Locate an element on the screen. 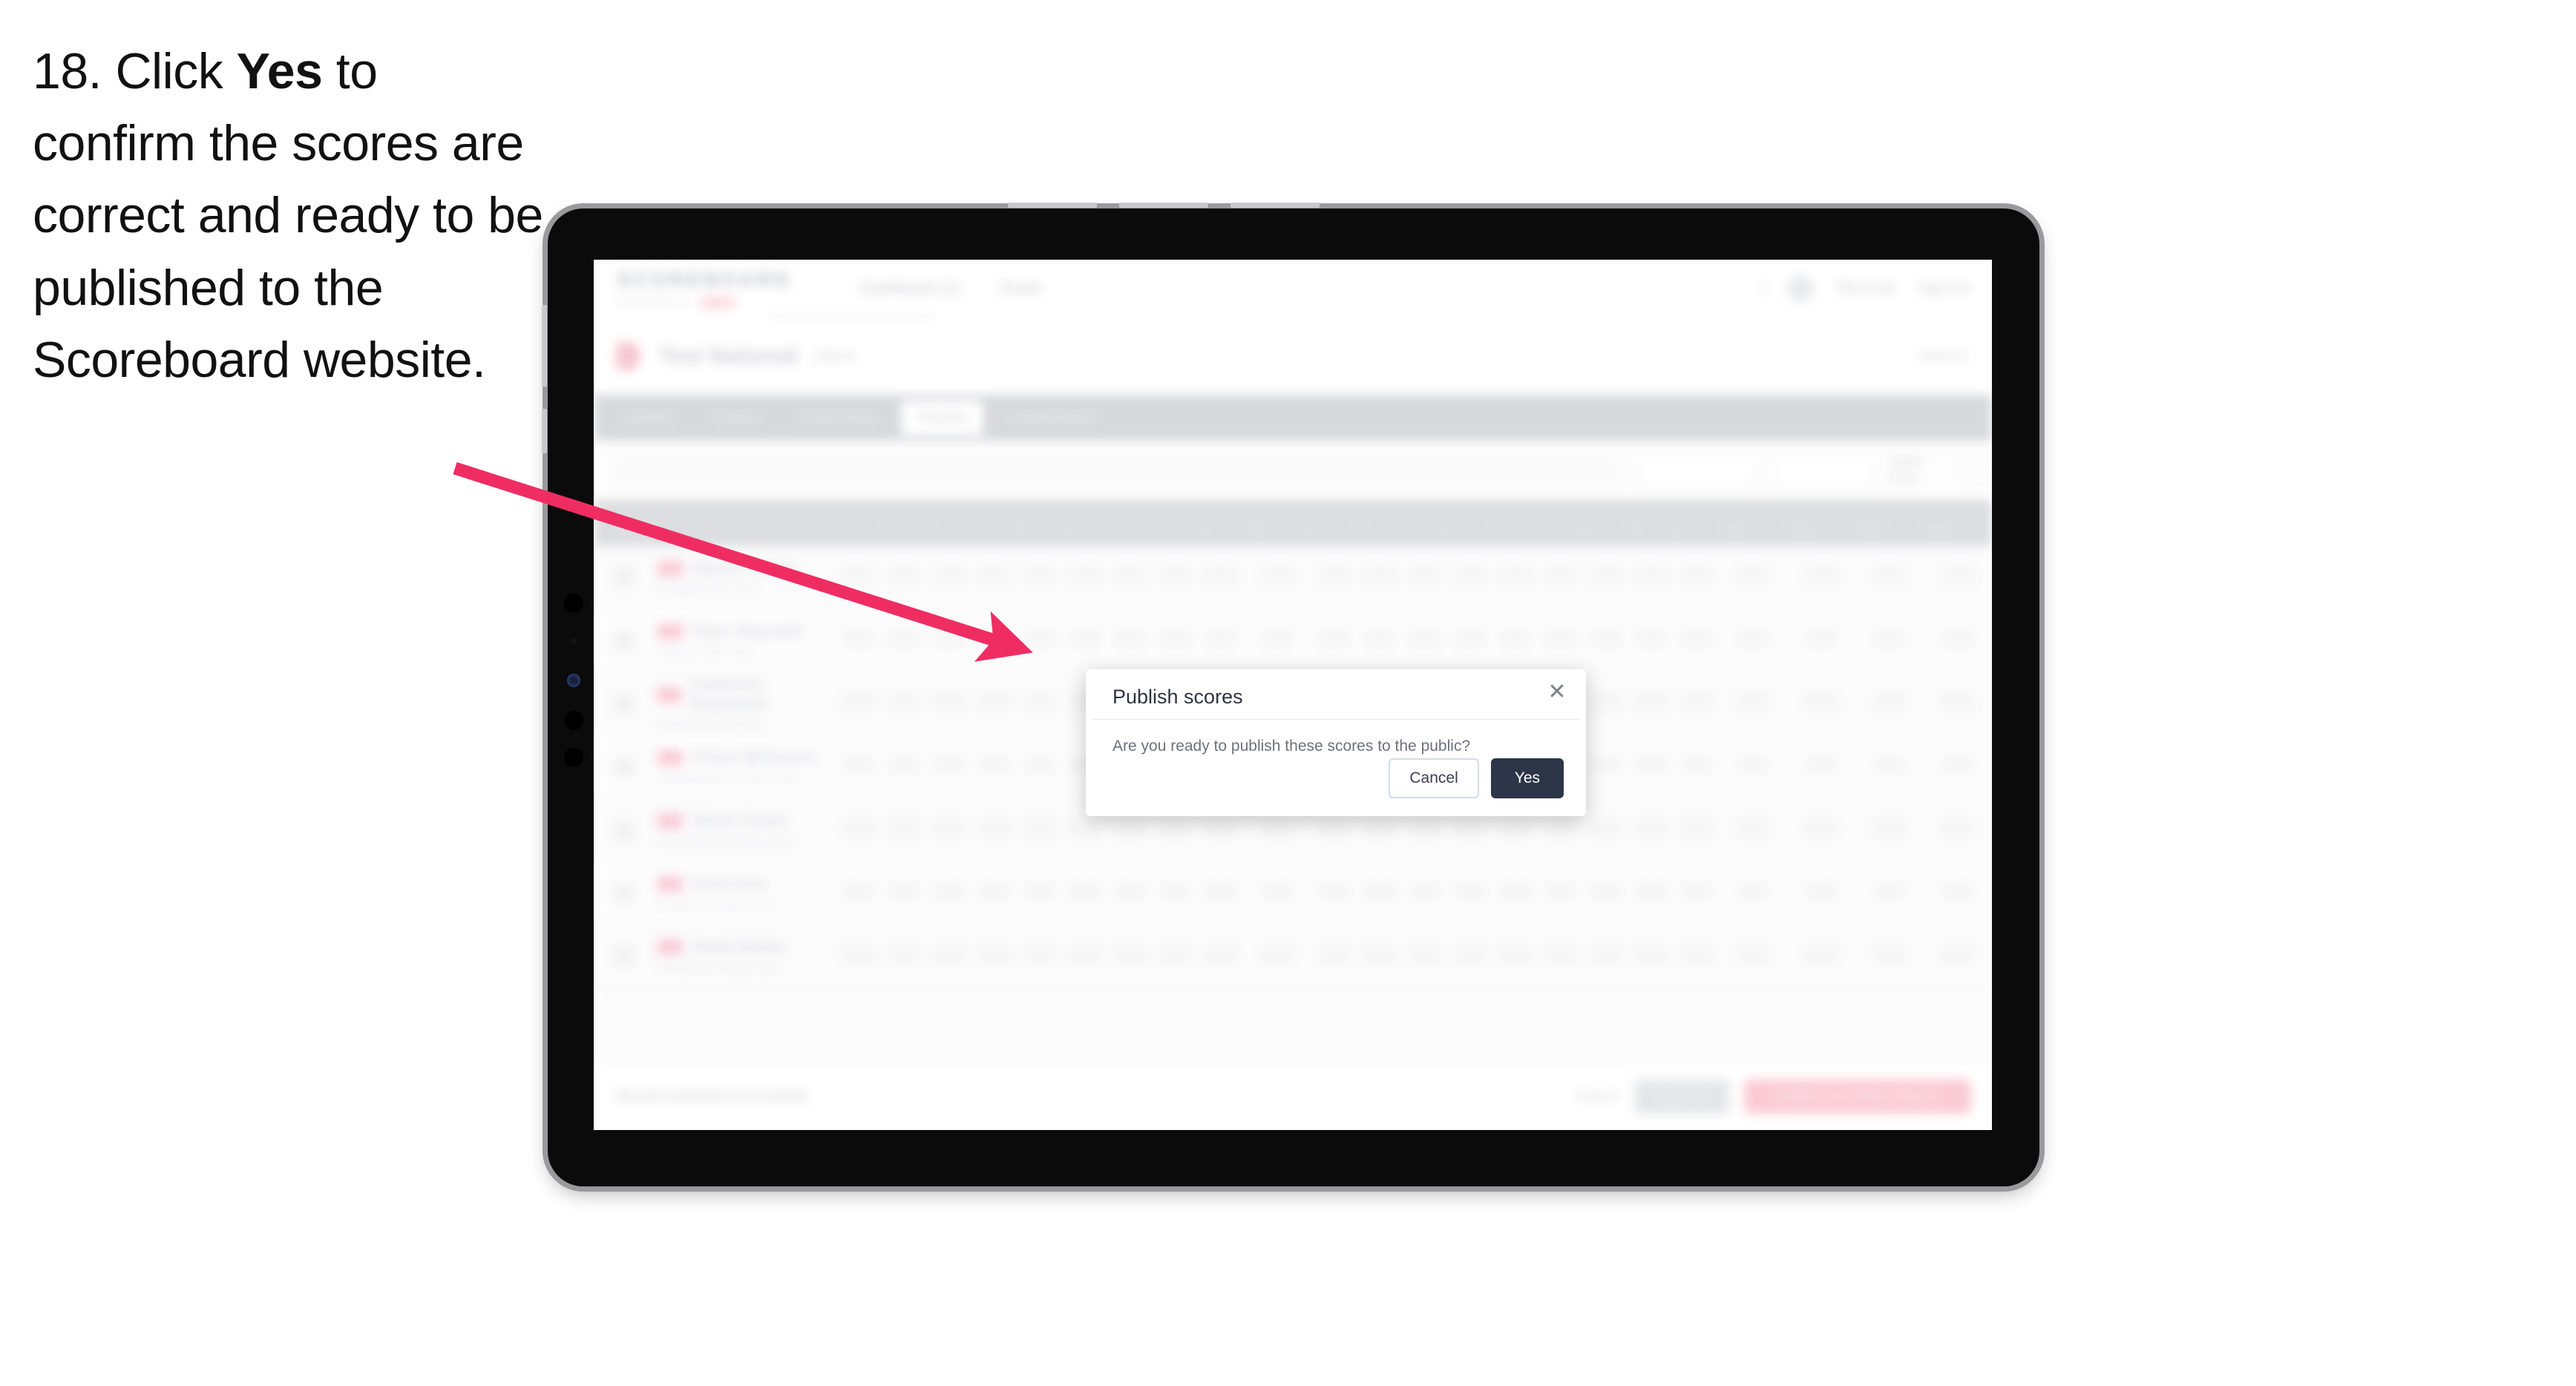 The height and width of the screenshot is (1386, 2576). dialog-title: Publish scores is located at coordinates (1177, 697).